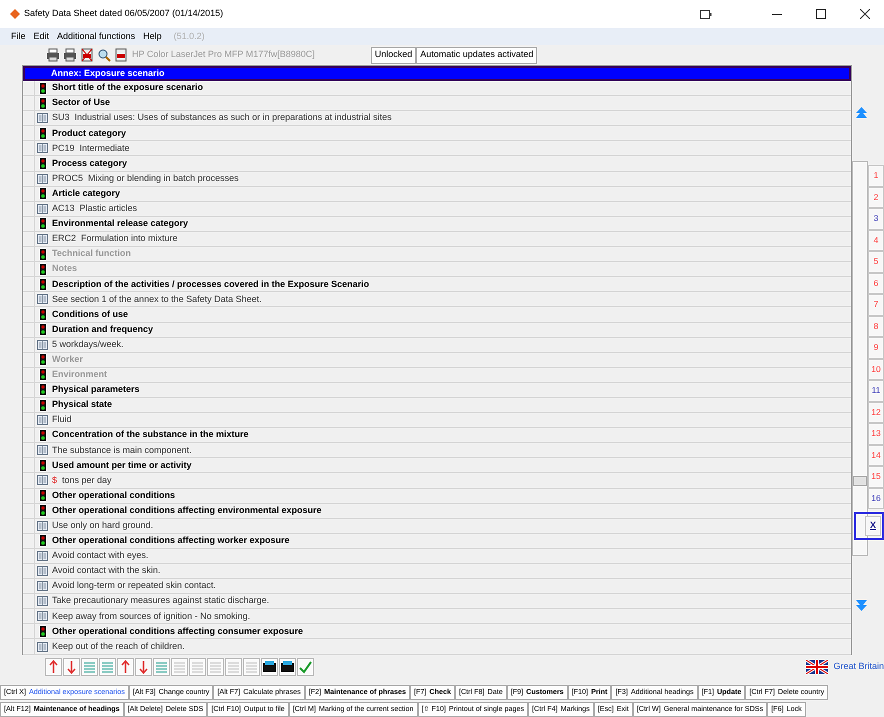 This screenshot has height=717, width=884. I want to click on phrase-code: SU3, so click(61, 117).